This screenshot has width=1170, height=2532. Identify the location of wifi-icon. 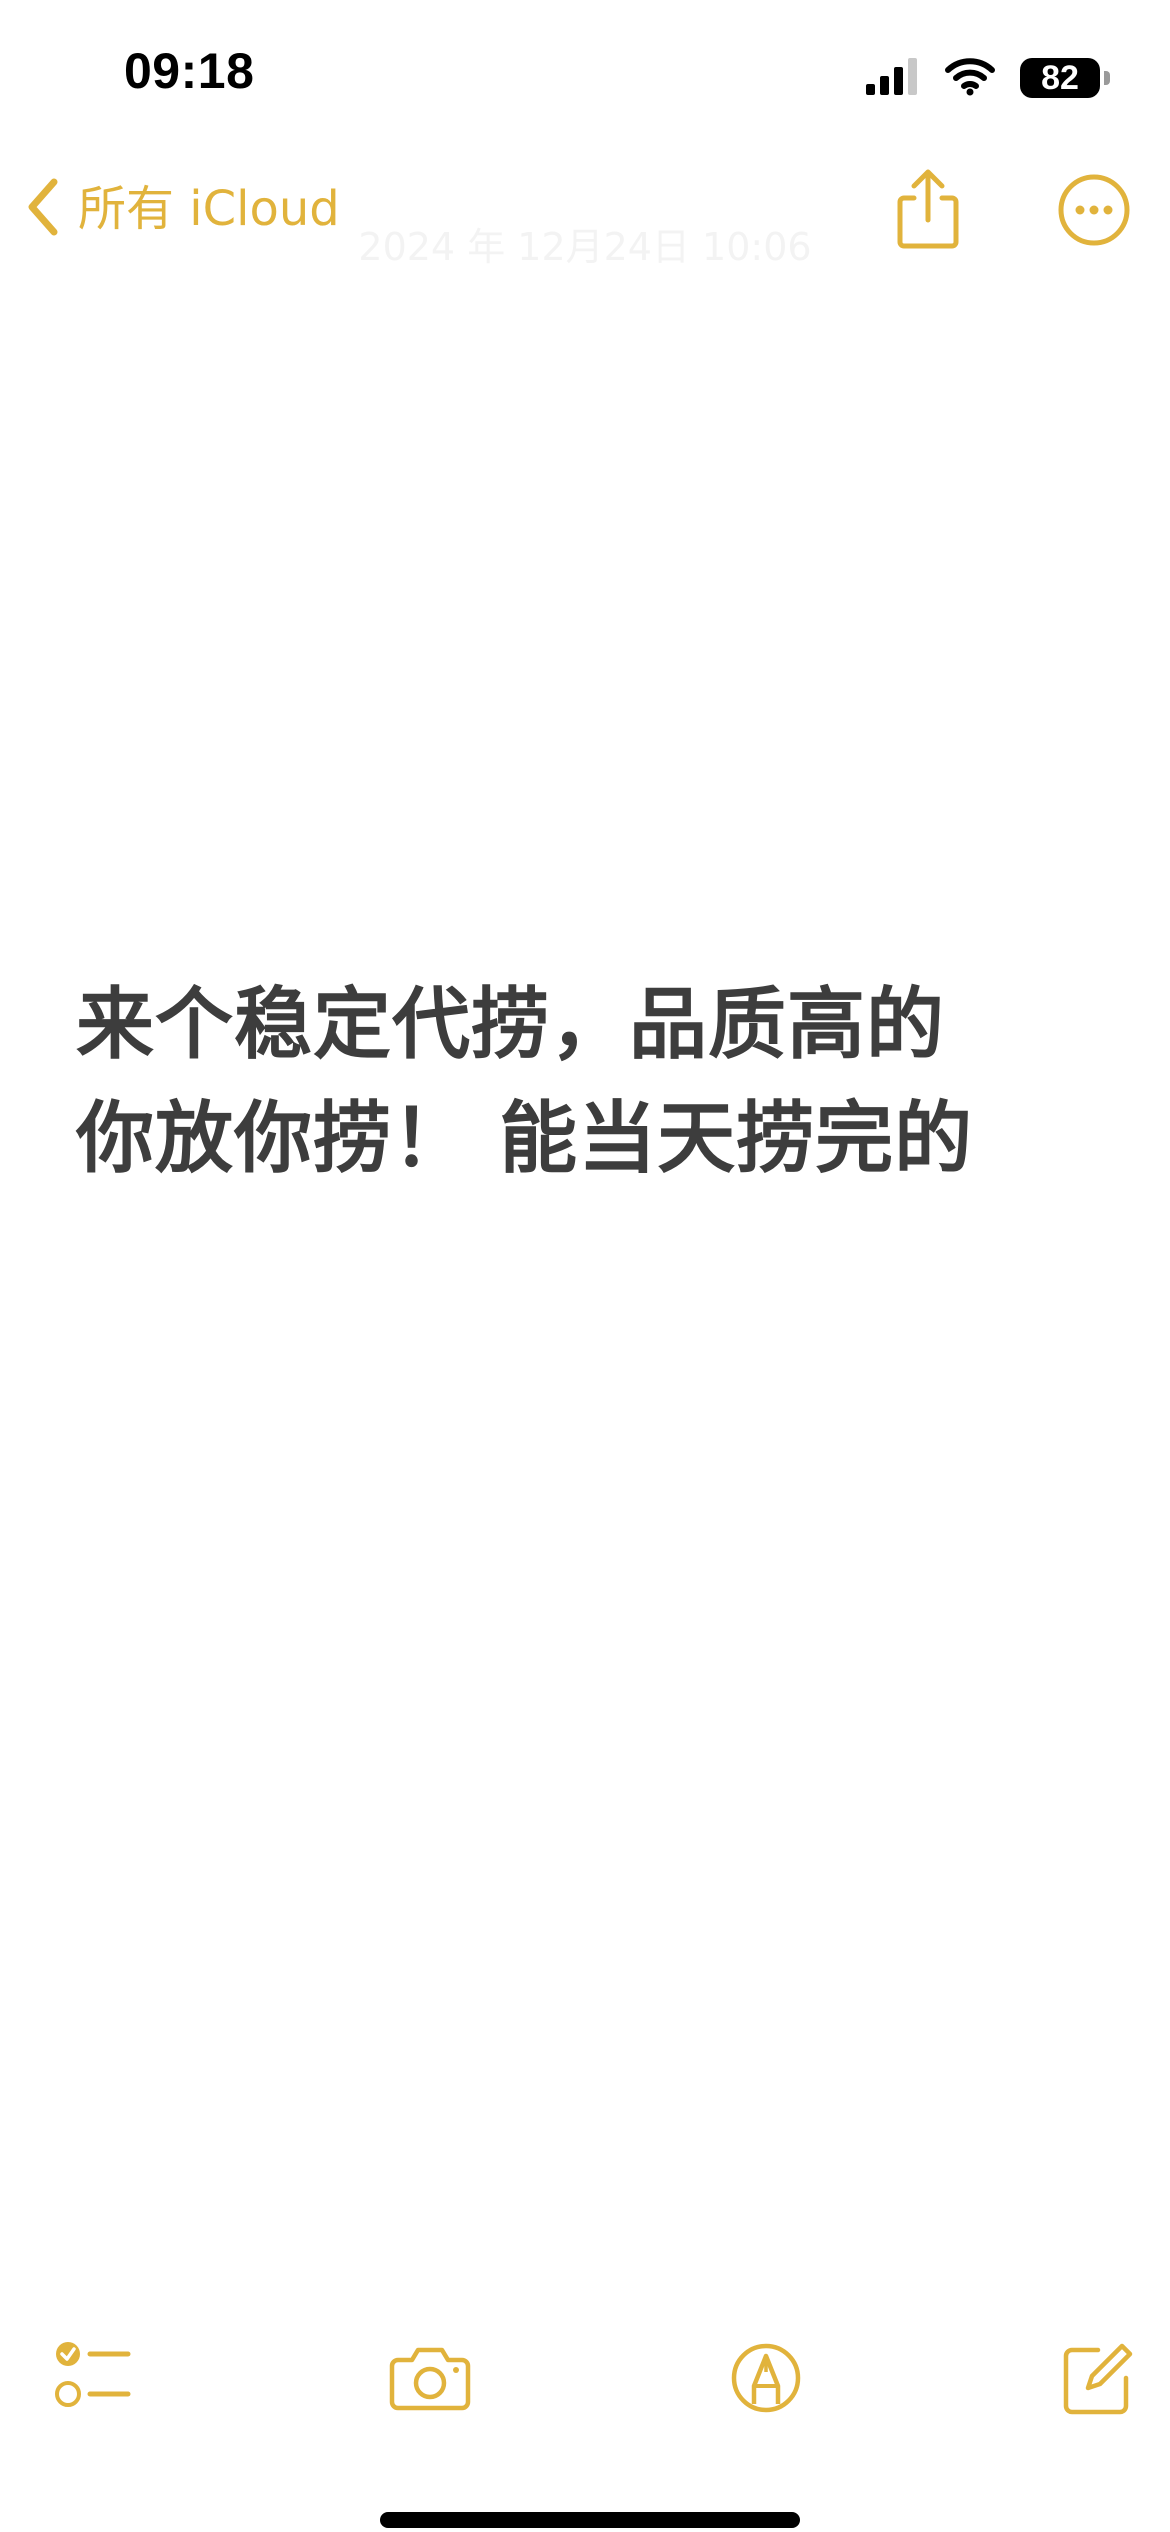
(970, 78).